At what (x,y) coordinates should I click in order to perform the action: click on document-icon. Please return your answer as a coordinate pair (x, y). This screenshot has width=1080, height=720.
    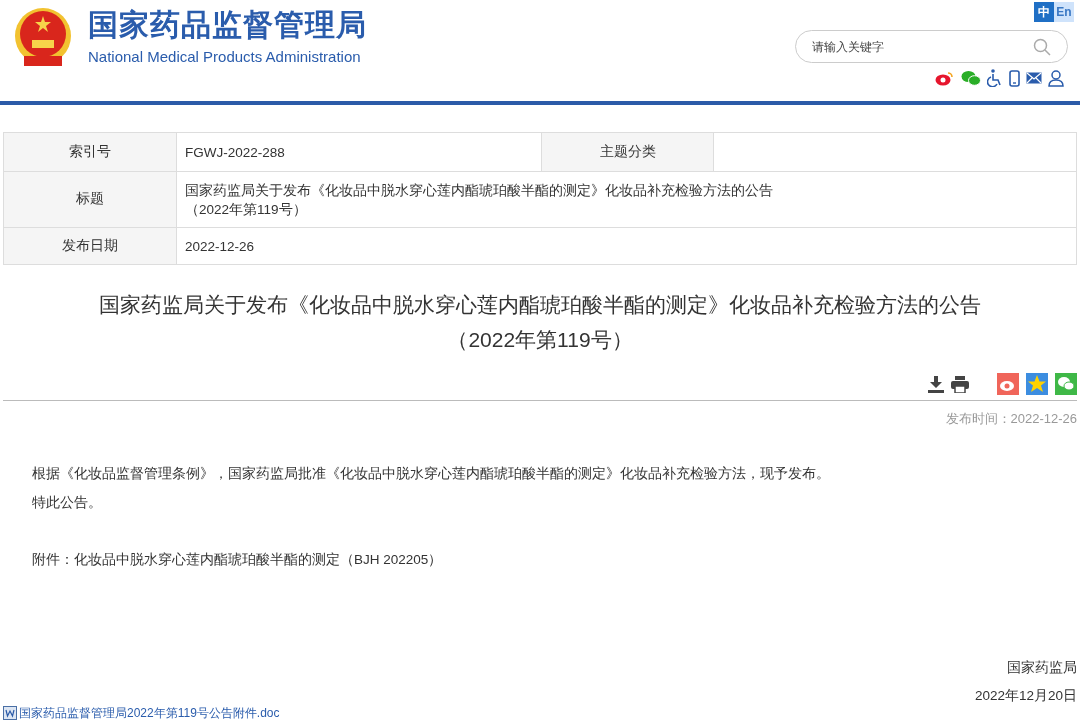
    Looking at the image, I should click on (10, 712).